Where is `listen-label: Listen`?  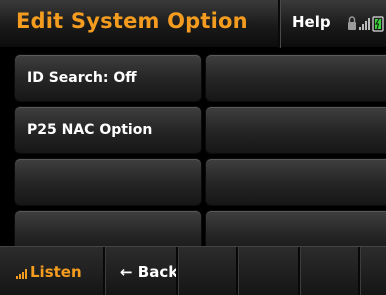 listen-label: Listen is located at coordinates (56, 272).